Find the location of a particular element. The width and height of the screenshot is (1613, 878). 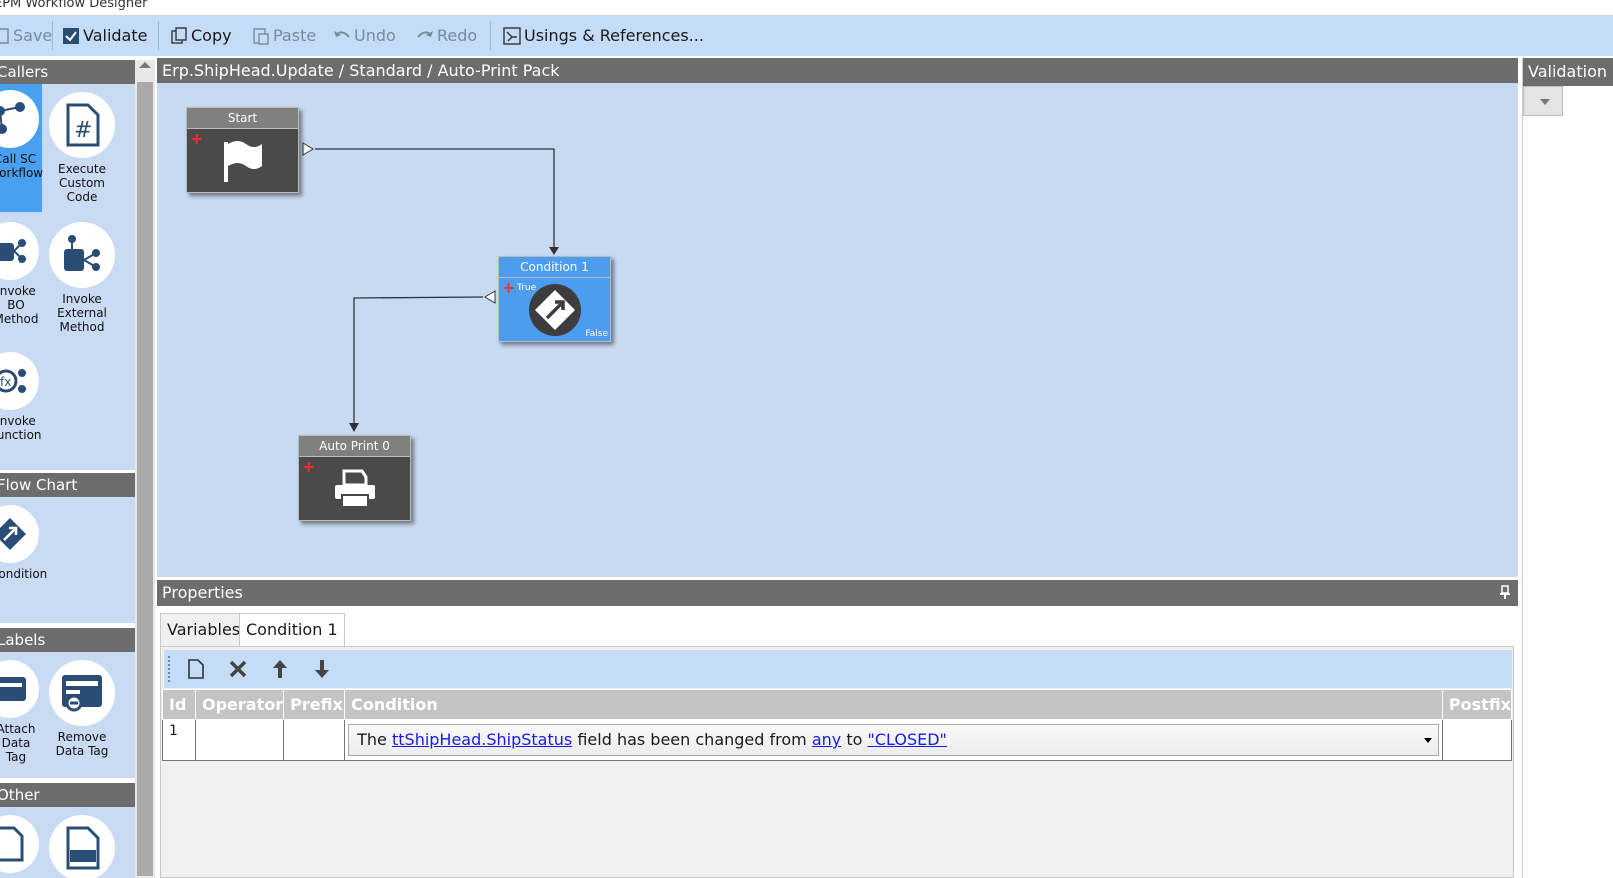

pin-icon is located at coordinates (1505, 592).